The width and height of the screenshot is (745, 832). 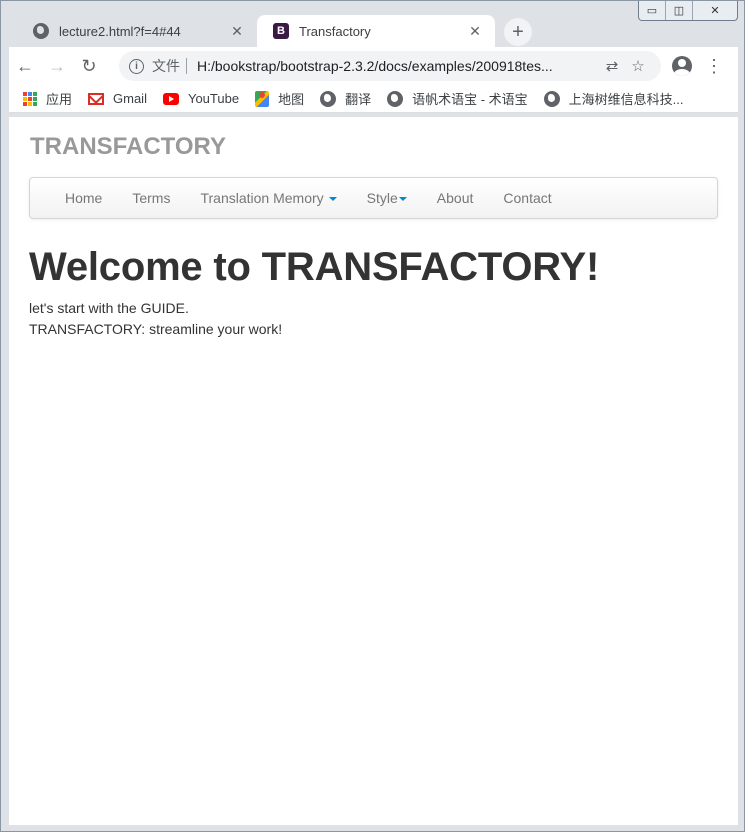 I want to click on bookmark-translate: 翻译, so click(x=345, y=98).